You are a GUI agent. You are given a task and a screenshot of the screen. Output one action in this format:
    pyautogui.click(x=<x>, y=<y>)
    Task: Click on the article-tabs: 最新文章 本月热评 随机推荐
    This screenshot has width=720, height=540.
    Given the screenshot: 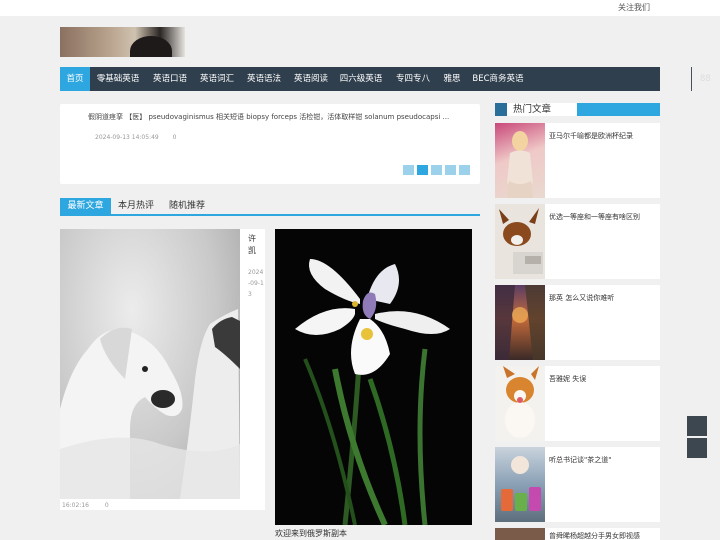 What is the action you would take?
    pyautogui.click(x=270, y=207)
    